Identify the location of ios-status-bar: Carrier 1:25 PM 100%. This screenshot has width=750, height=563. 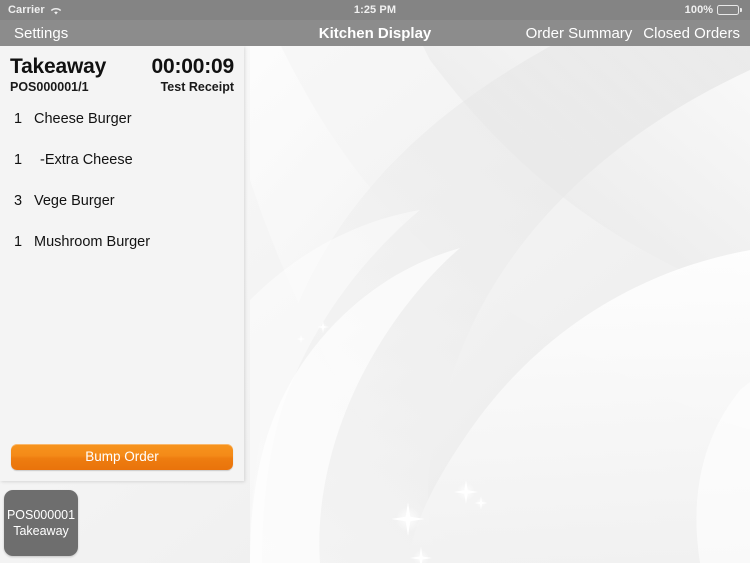
(375, 10).